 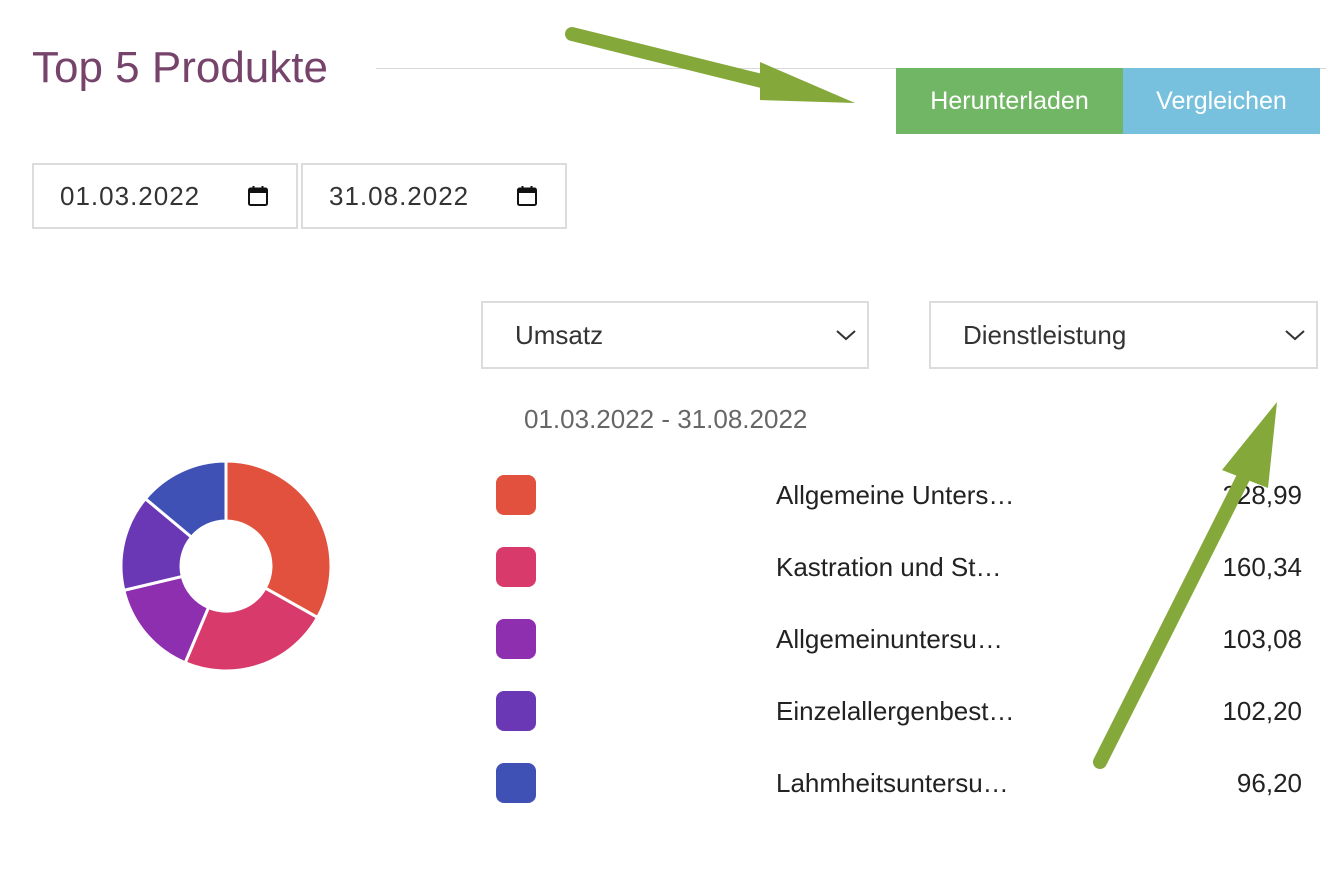 What do you see at coordinates (1262, 639) in the screenshot?
I see `legend-value: 103,08` at bounding box center [1262, 639].